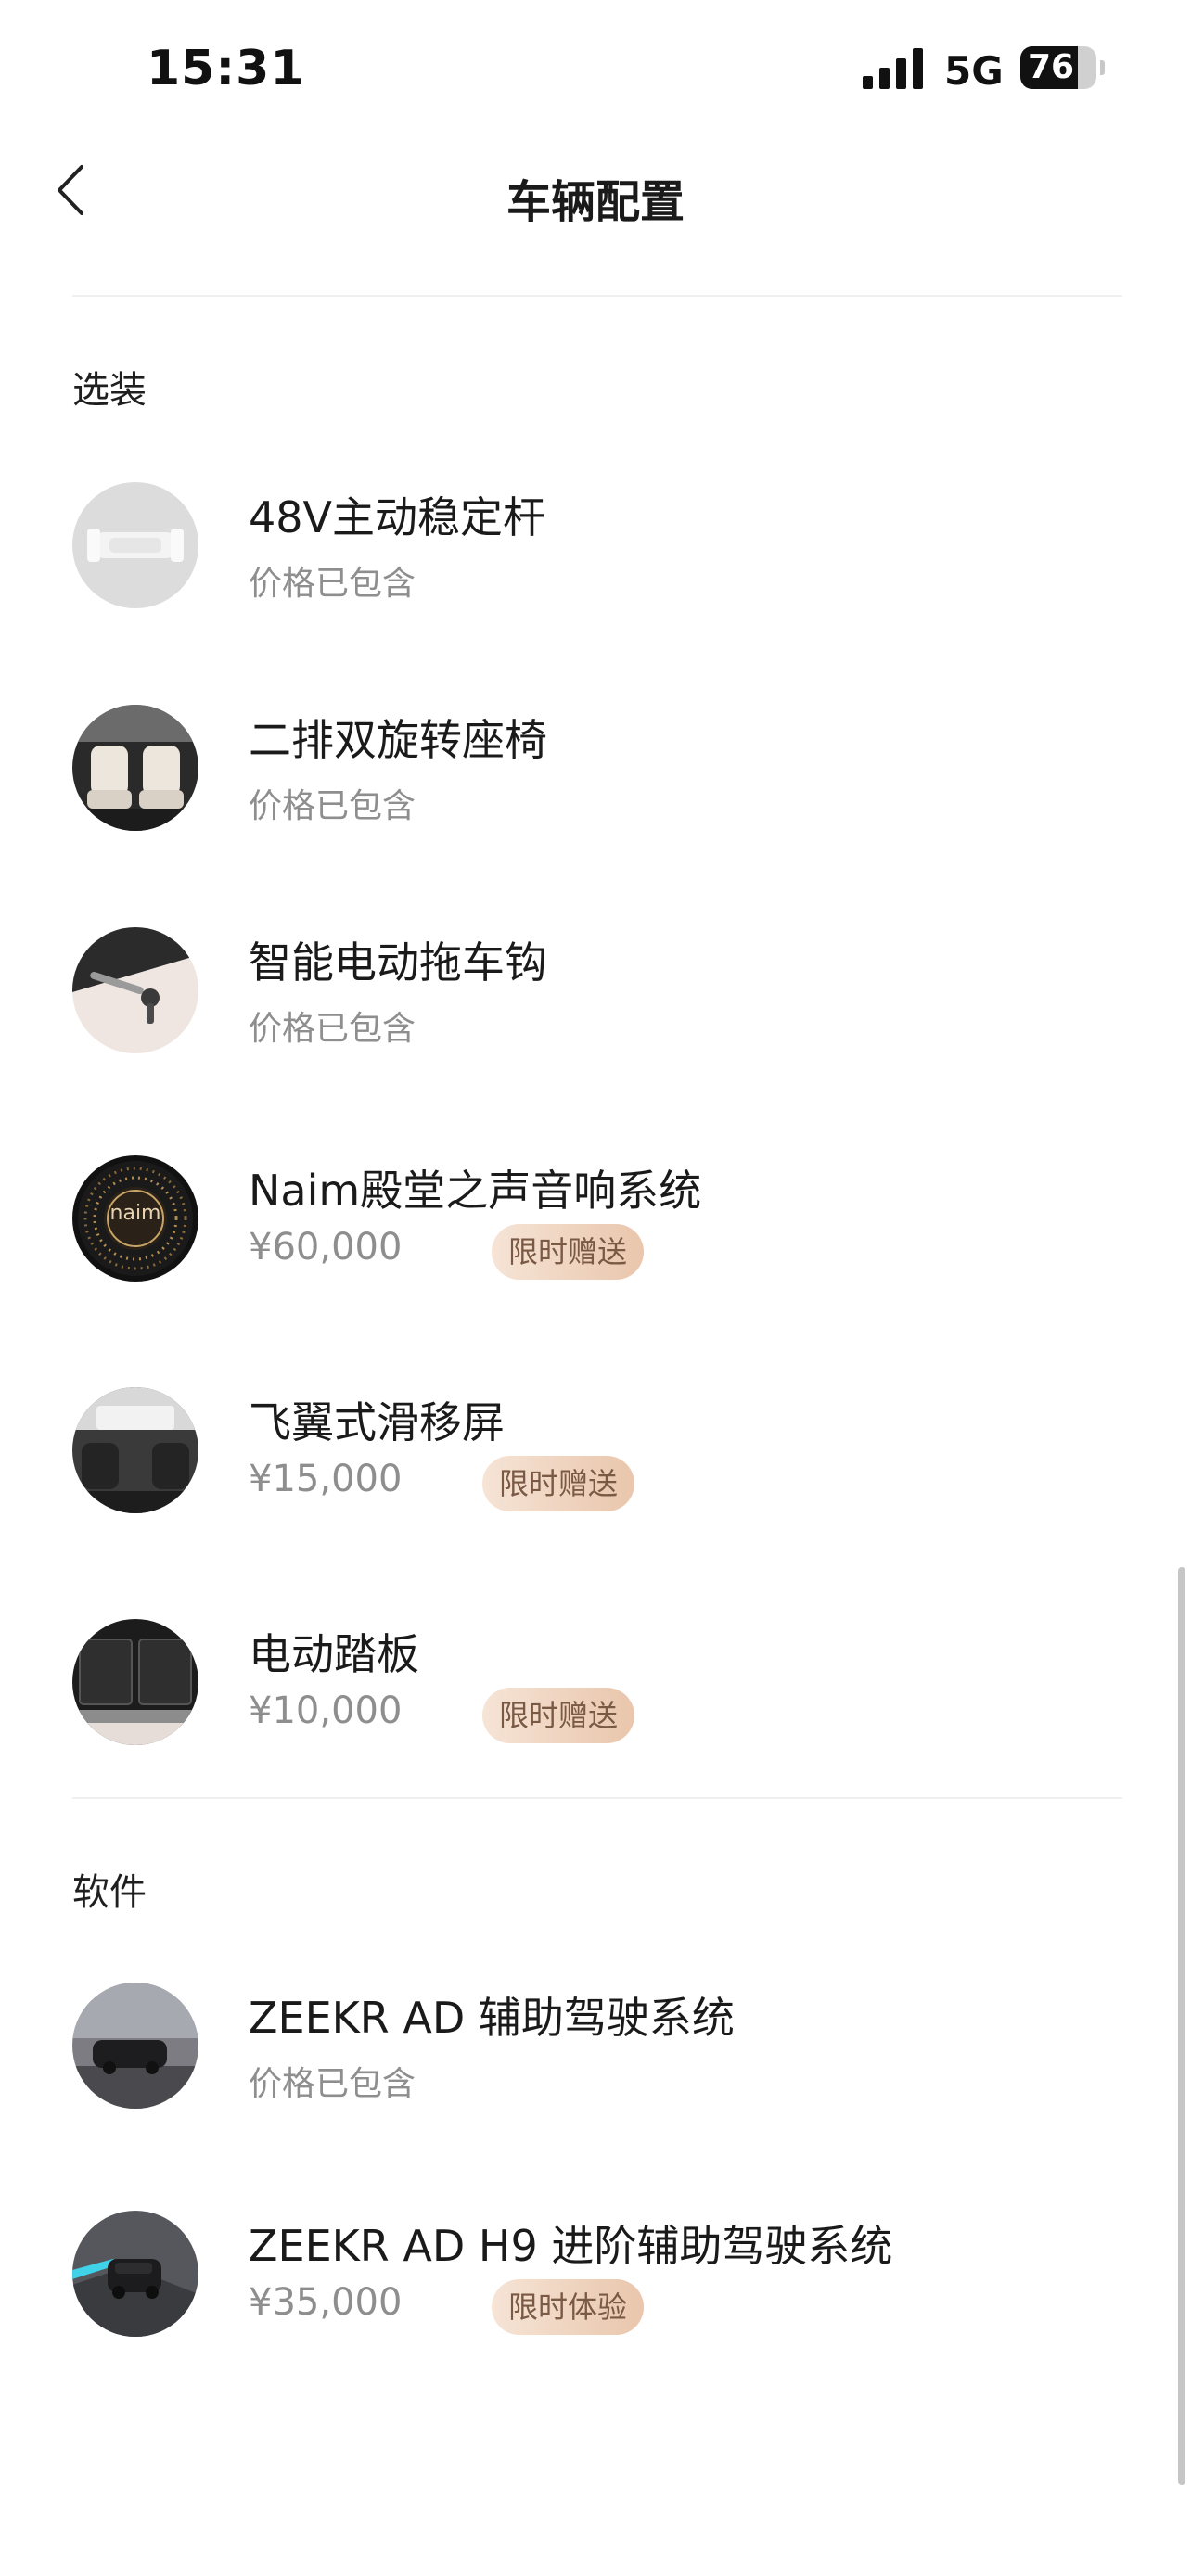  I want to click on option-item-power-step: 电动踏板 ¥10,000 限时赠送, so click(597, 1684).